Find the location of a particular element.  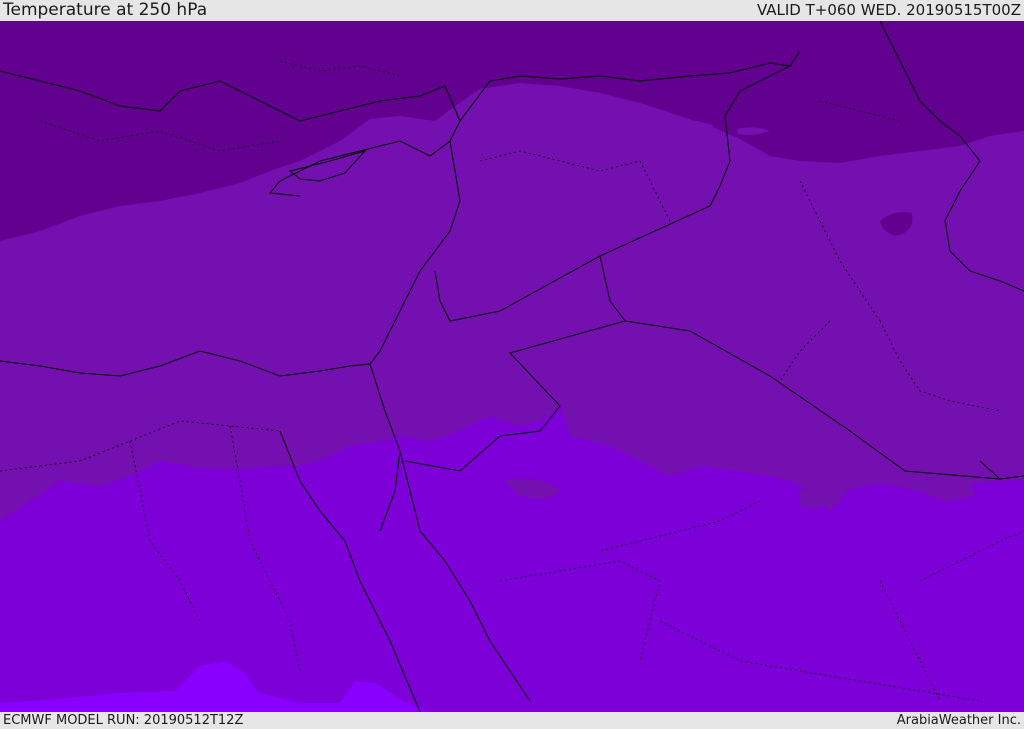

map-title: Temperature at 250 hPa is located at coordinates (105, 10).